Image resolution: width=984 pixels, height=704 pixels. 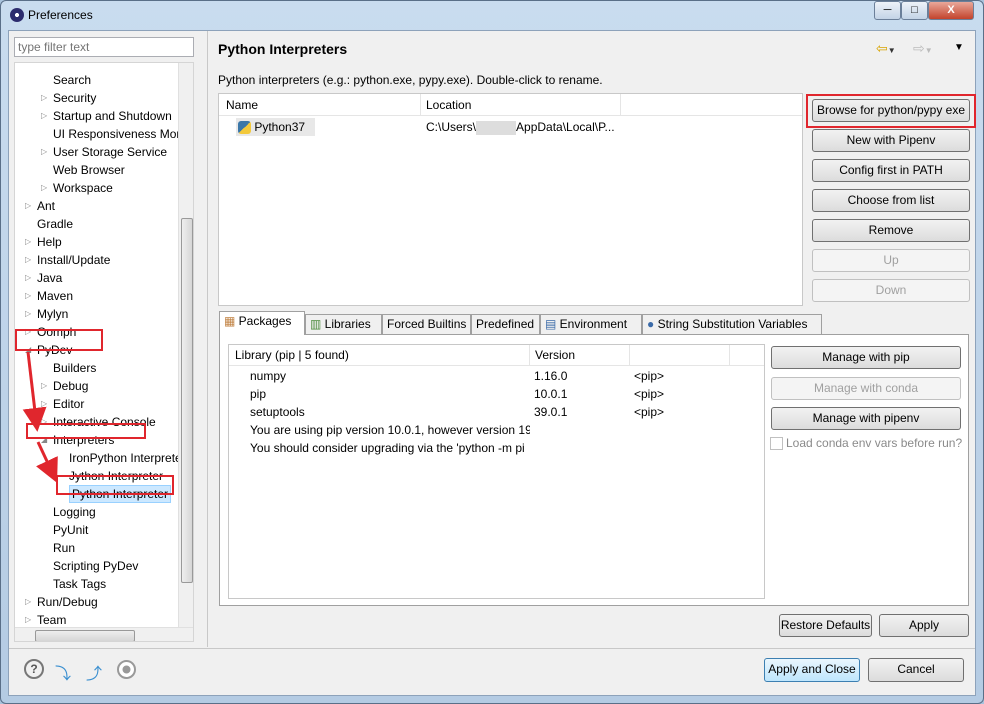 I want to click on view-menu-icon: ▼, so click(x=959, y=47).